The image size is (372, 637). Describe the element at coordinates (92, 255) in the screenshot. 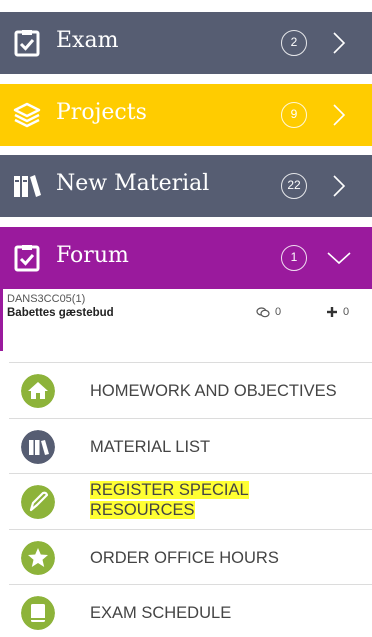

I see `section-title: Forum` at that location.